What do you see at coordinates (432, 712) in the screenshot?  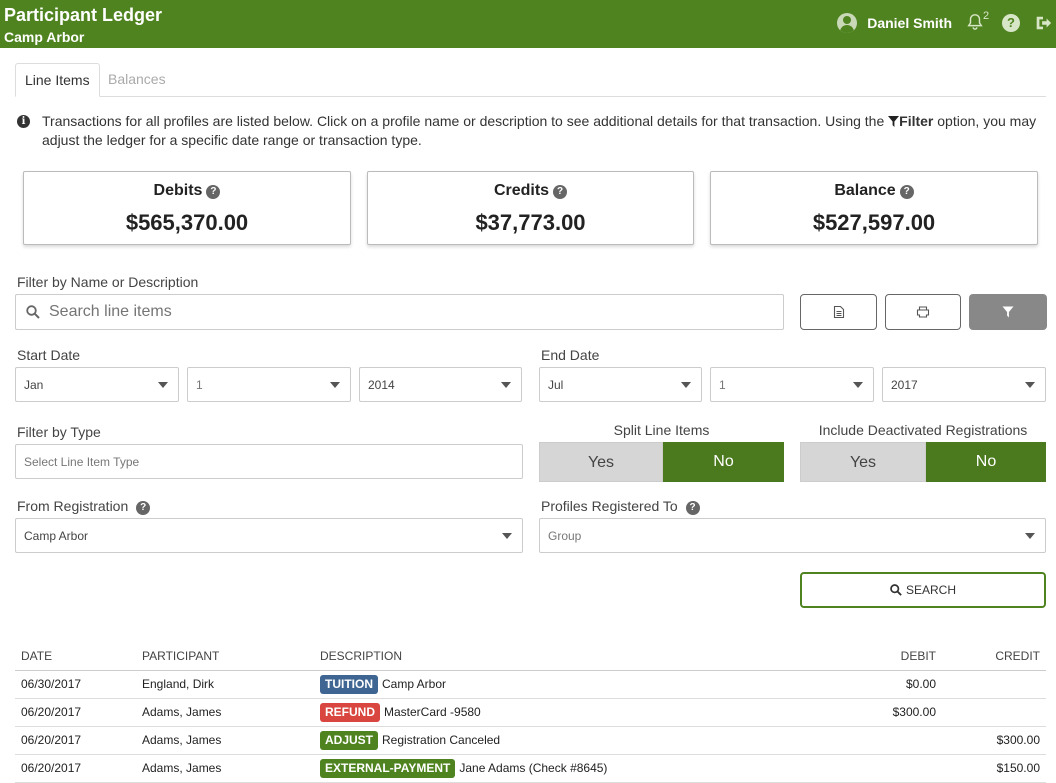 I see `description-text: MasterCard -9580` at bounding box center [432, 712].